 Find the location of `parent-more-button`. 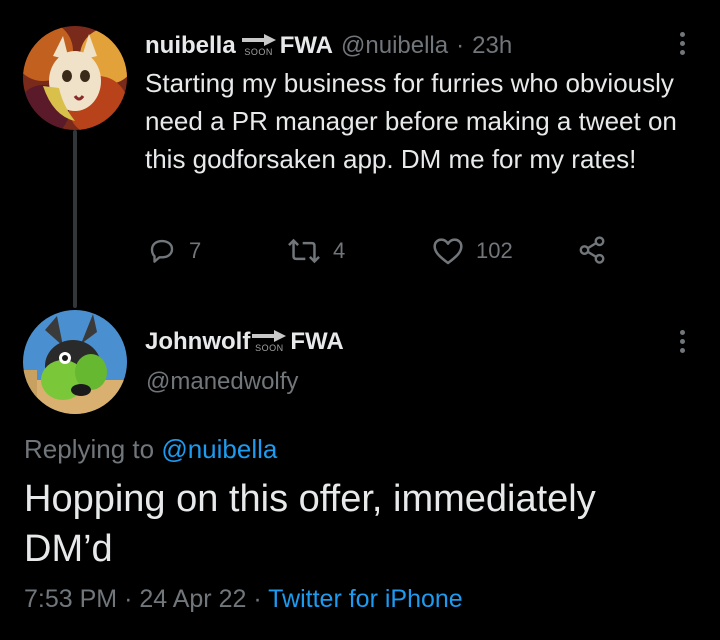

parent-more-button is located at coordinates (682, 43).